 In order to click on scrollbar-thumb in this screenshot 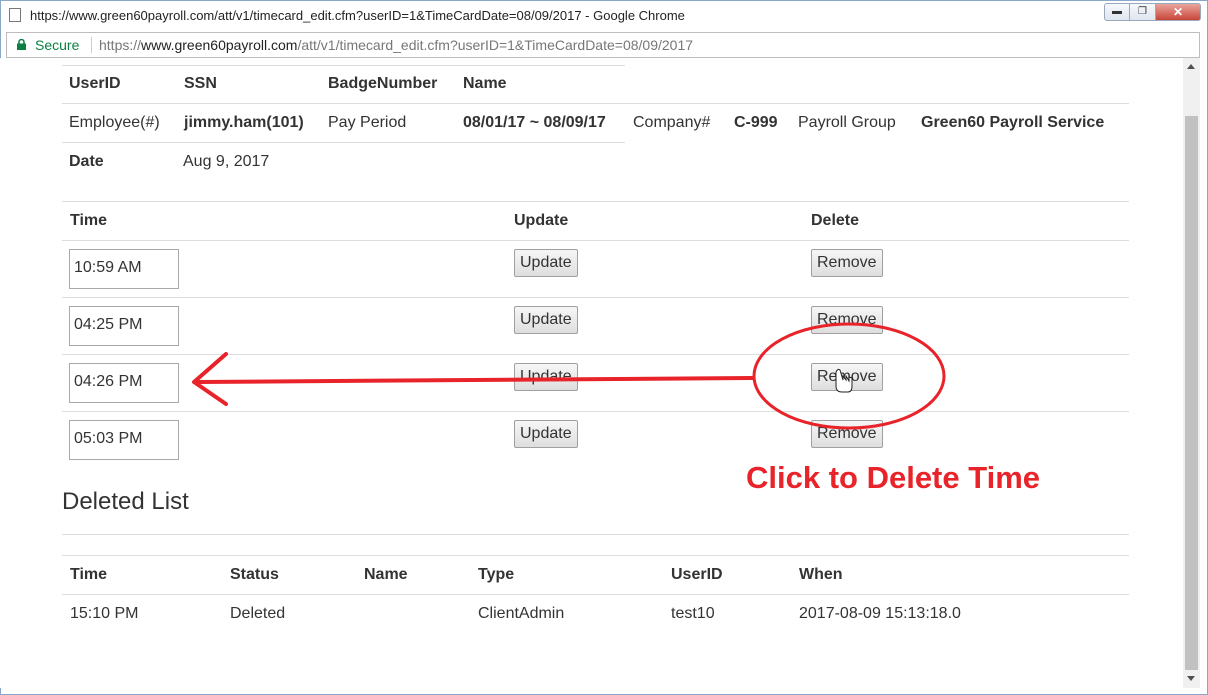, I will do `click(1191, 393)`.